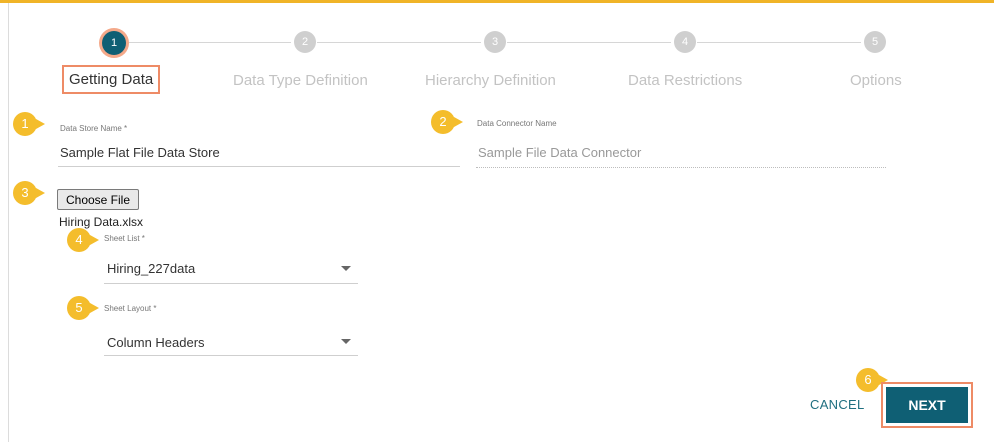  What do you see at coordinates (685, 80) in the screenshot?
I see `step-4-label: Data Restrictions` at bounding box center [685, 80].